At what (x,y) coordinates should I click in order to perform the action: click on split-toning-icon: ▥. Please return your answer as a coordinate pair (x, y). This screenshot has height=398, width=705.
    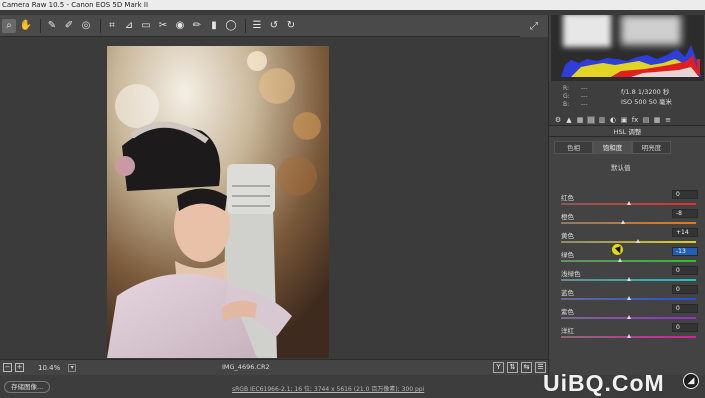
    Looking at the image, I should click on (602, 120).